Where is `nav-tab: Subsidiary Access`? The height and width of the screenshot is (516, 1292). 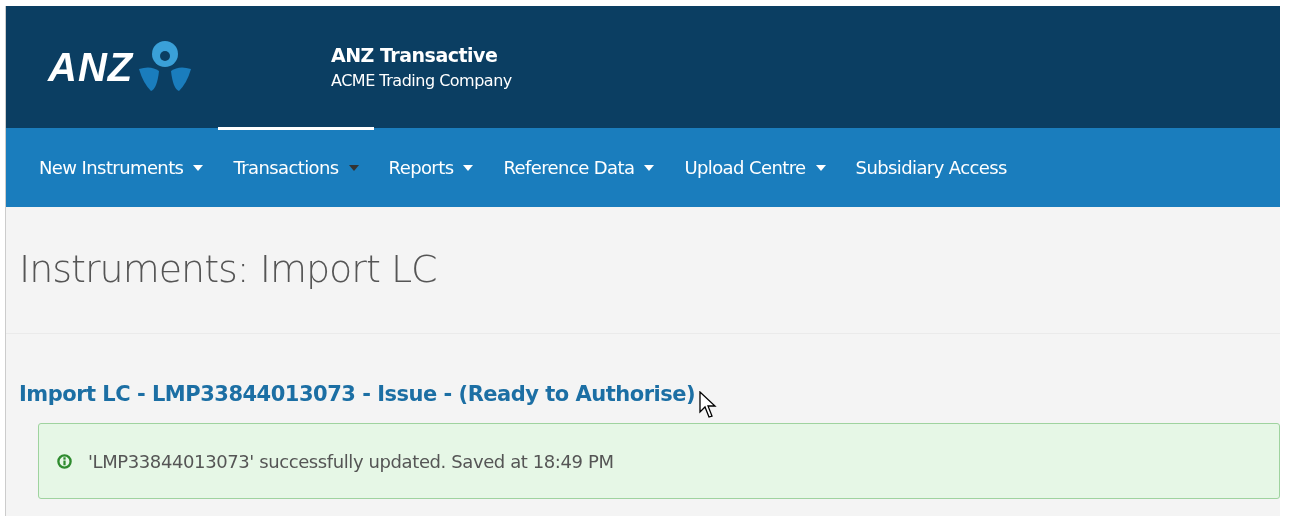
nav-tab: Subsidiary Access is located at coordinates (931, 167).